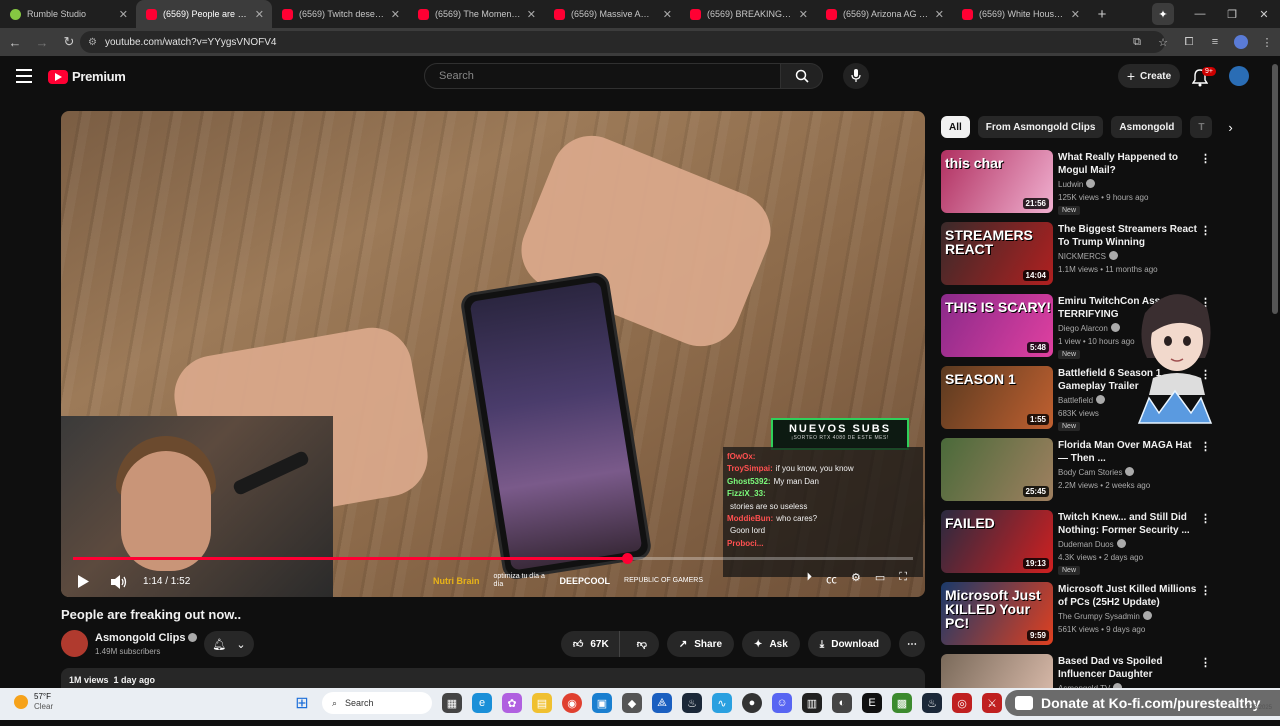 Image resolution: width=1280 pixels, height=726 pixels. What do you see at coordinates (612, 14) in the screenshot?
I see `browser-tab: (6569) Massive Amazon ✕` at bounding box center [612, 14].